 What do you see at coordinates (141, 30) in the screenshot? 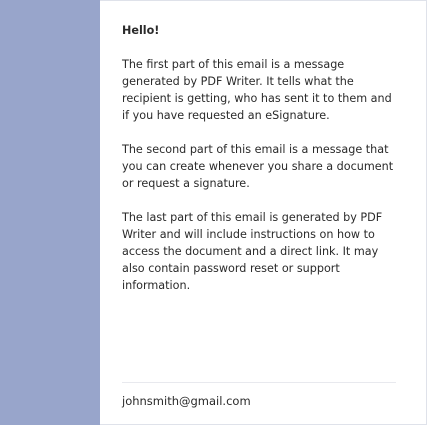
I see `greeting: Hello!` at bounding box center [141, 30].